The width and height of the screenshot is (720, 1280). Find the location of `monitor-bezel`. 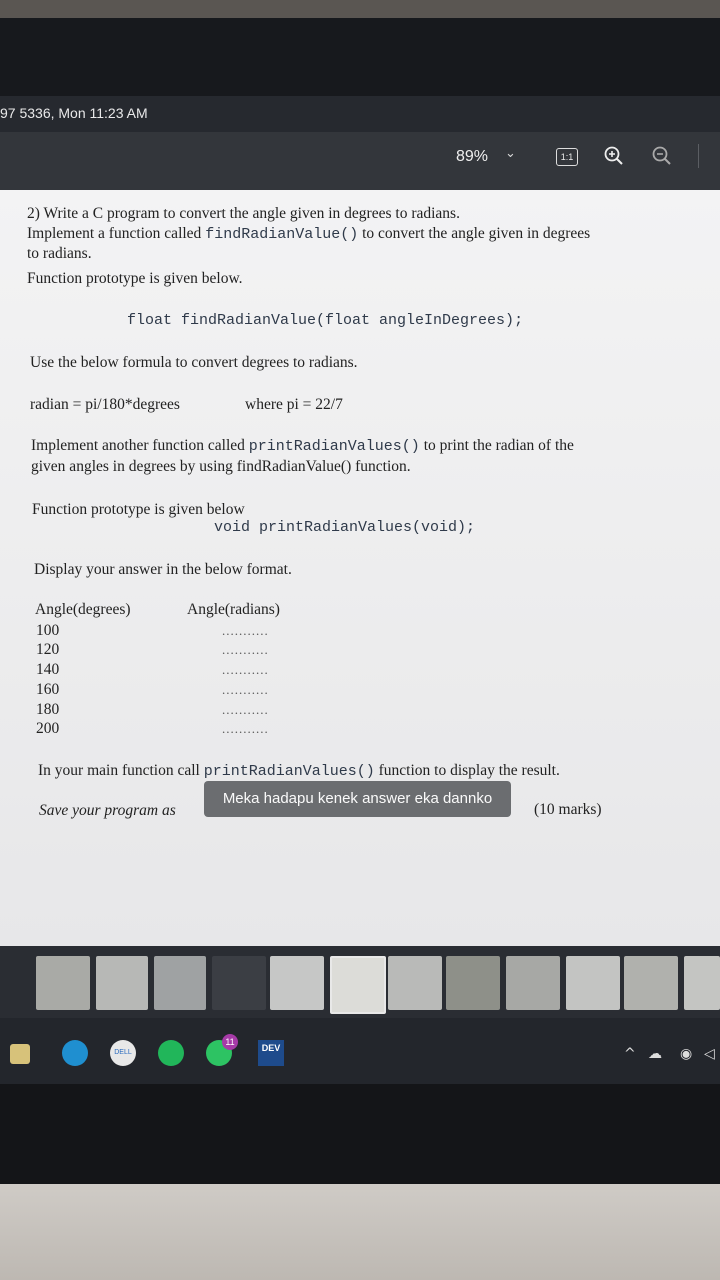

monitor-bezel is located at coordinates (360, 9).